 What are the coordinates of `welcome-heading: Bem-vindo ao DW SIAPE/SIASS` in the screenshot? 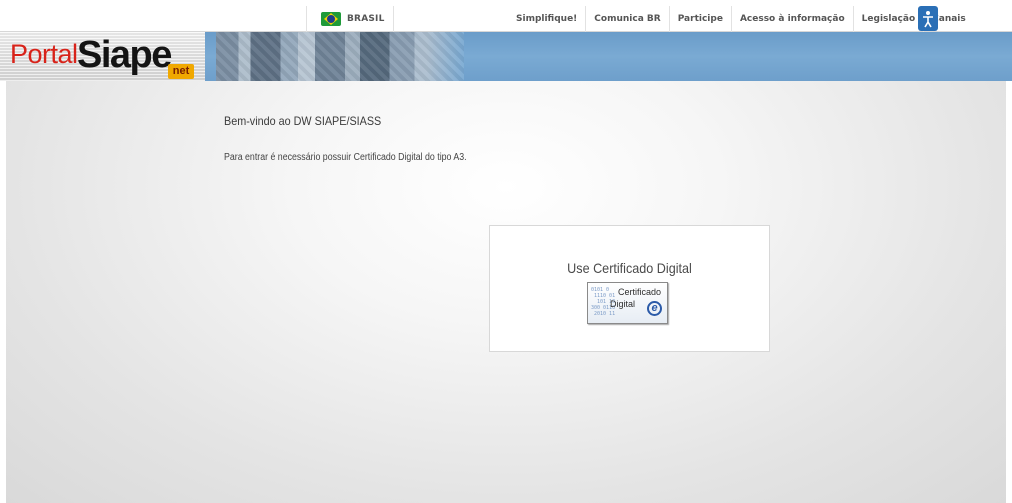 It's located at (303, 121).